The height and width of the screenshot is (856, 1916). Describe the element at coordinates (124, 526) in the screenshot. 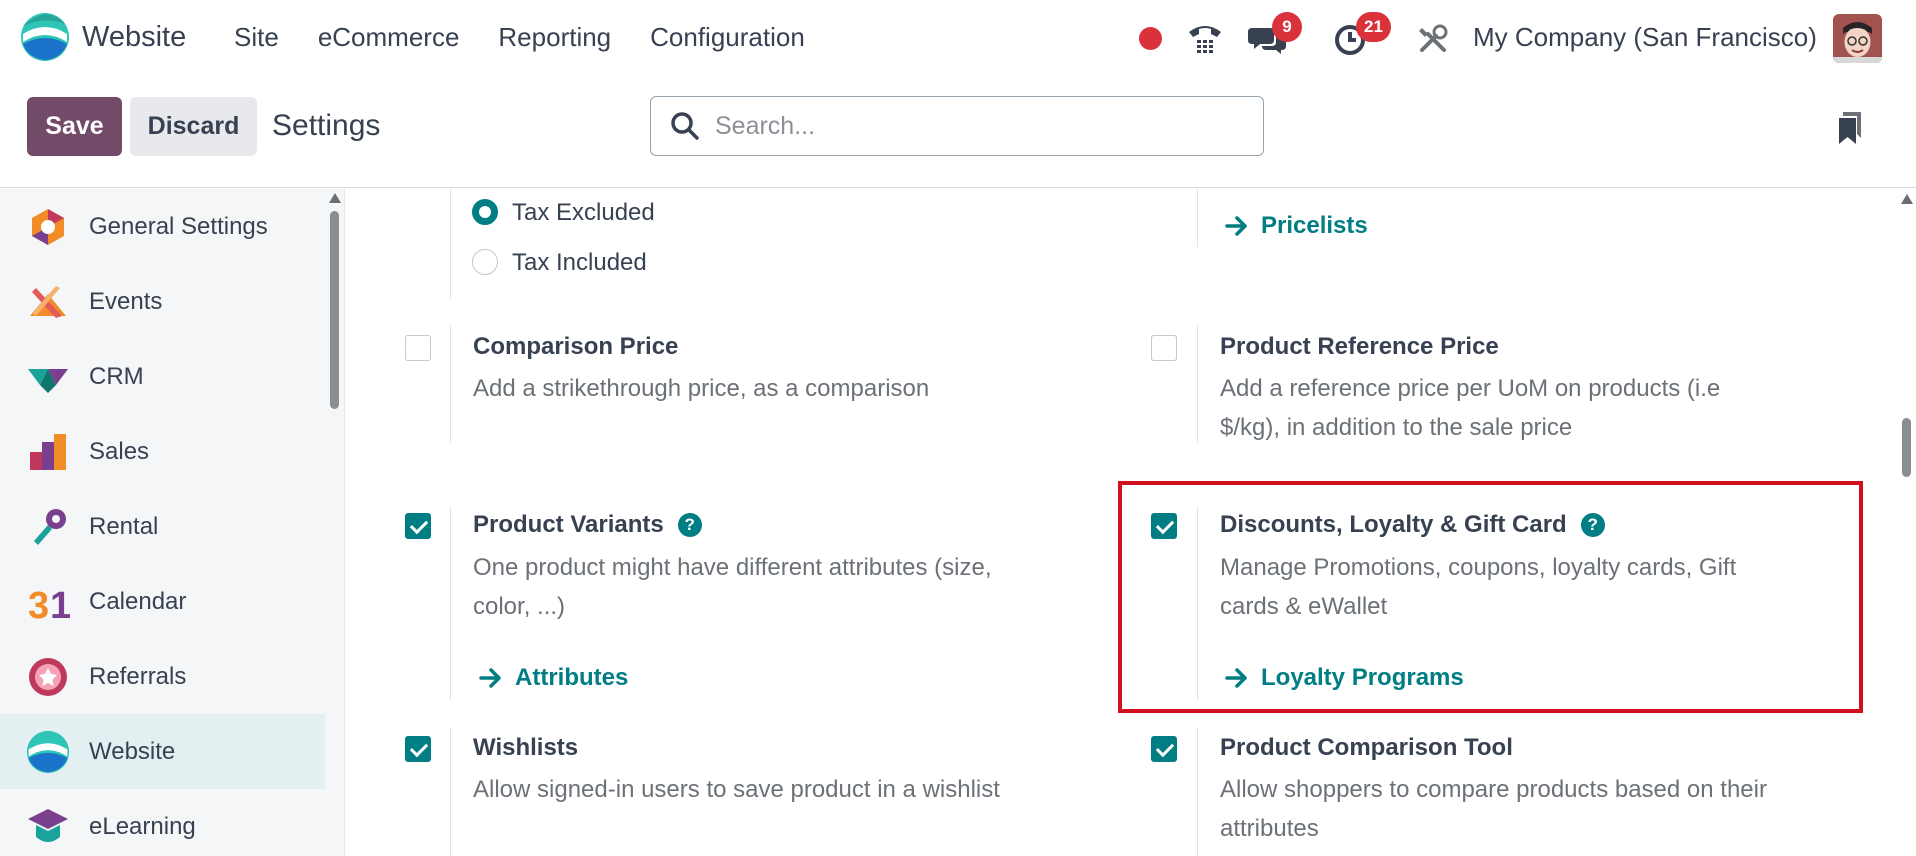

I see `sidebar-item-label: Rental` at that location.